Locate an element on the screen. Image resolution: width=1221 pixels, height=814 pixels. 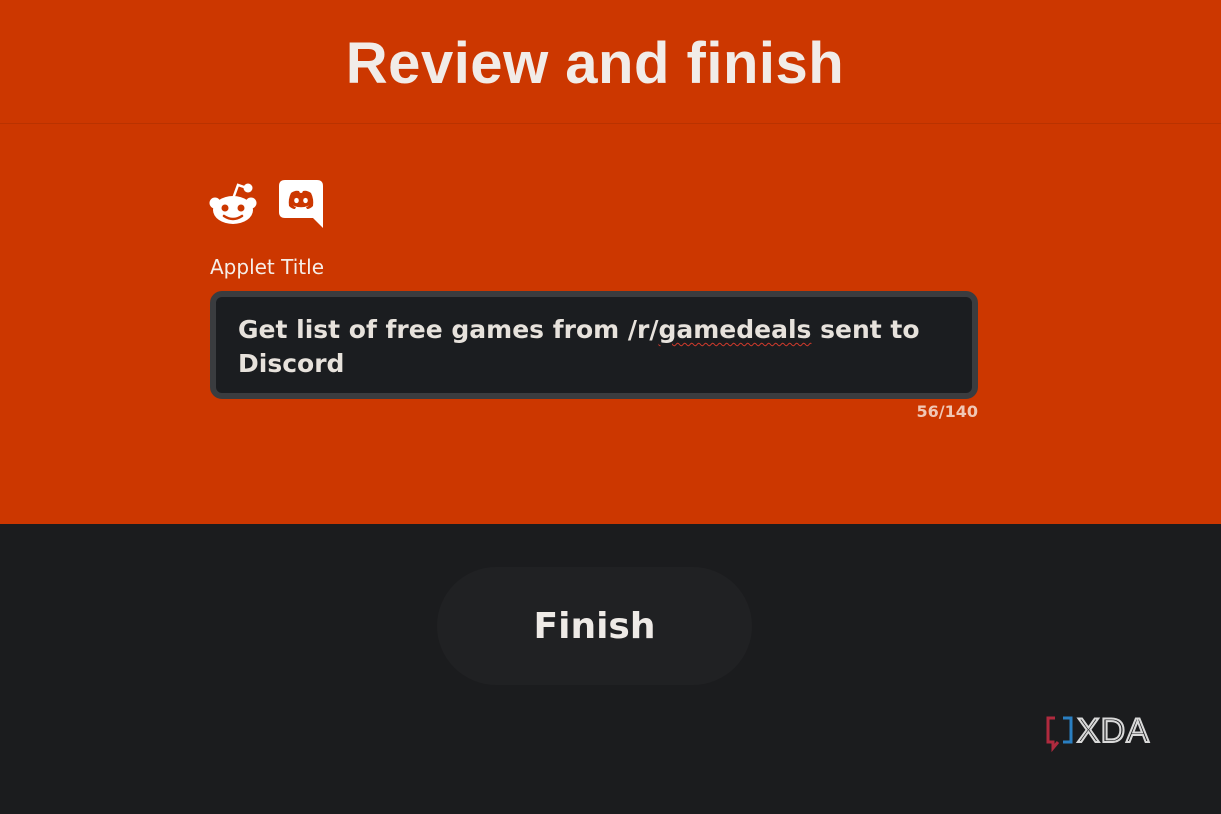
page-title: Review and finish is located at coordinates (595, 63).